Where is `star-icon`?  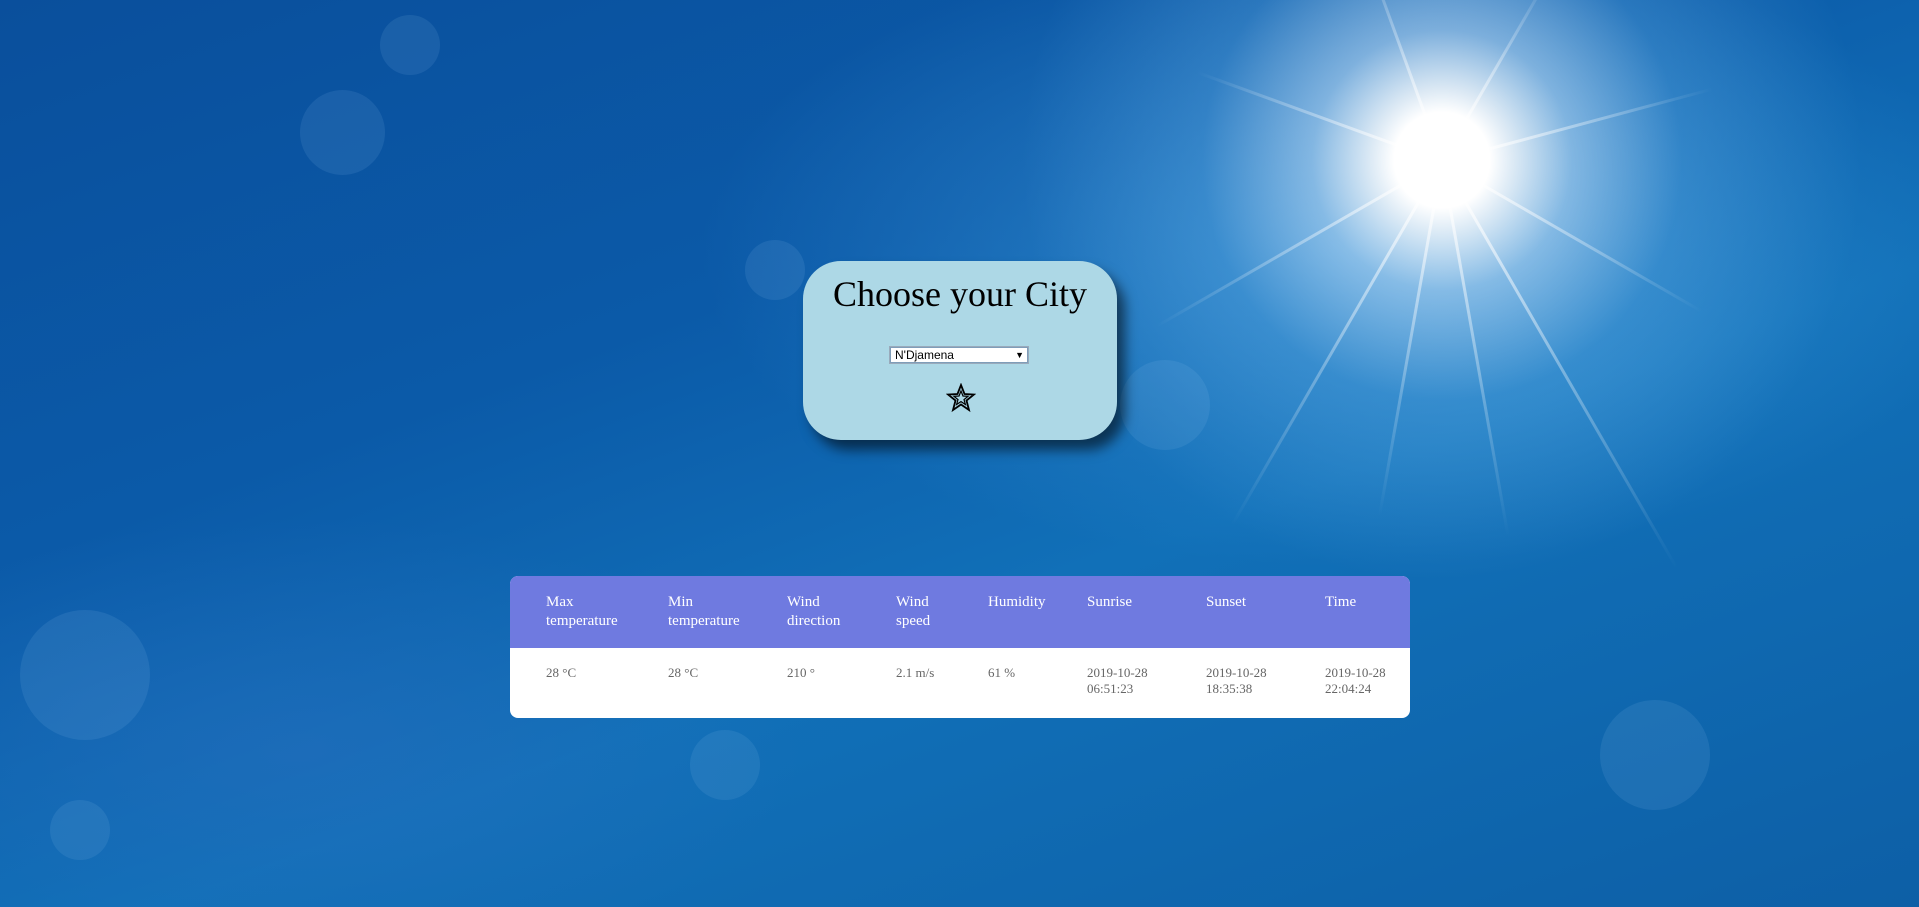 star-icon is located at coordinates (961, 398).